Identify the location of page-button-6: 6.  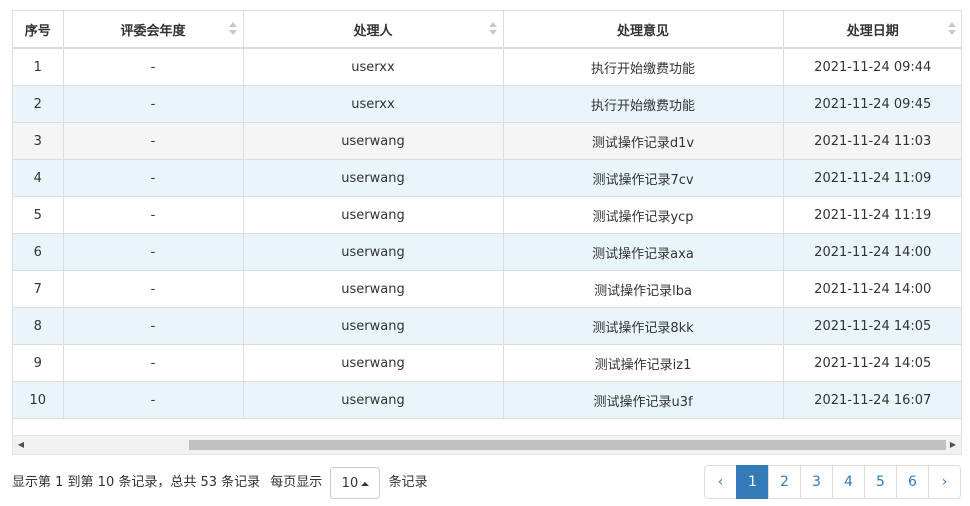
(912, 482).